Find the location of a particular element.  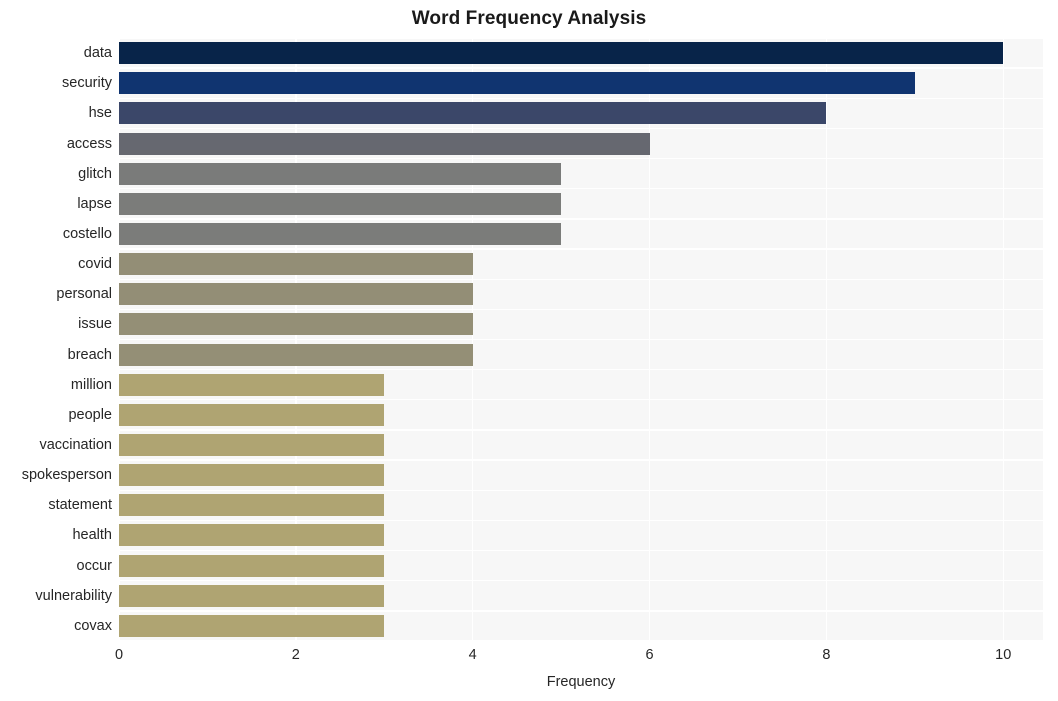

x-axis-tick-label: 10 is located at coordinates (1003, 655).